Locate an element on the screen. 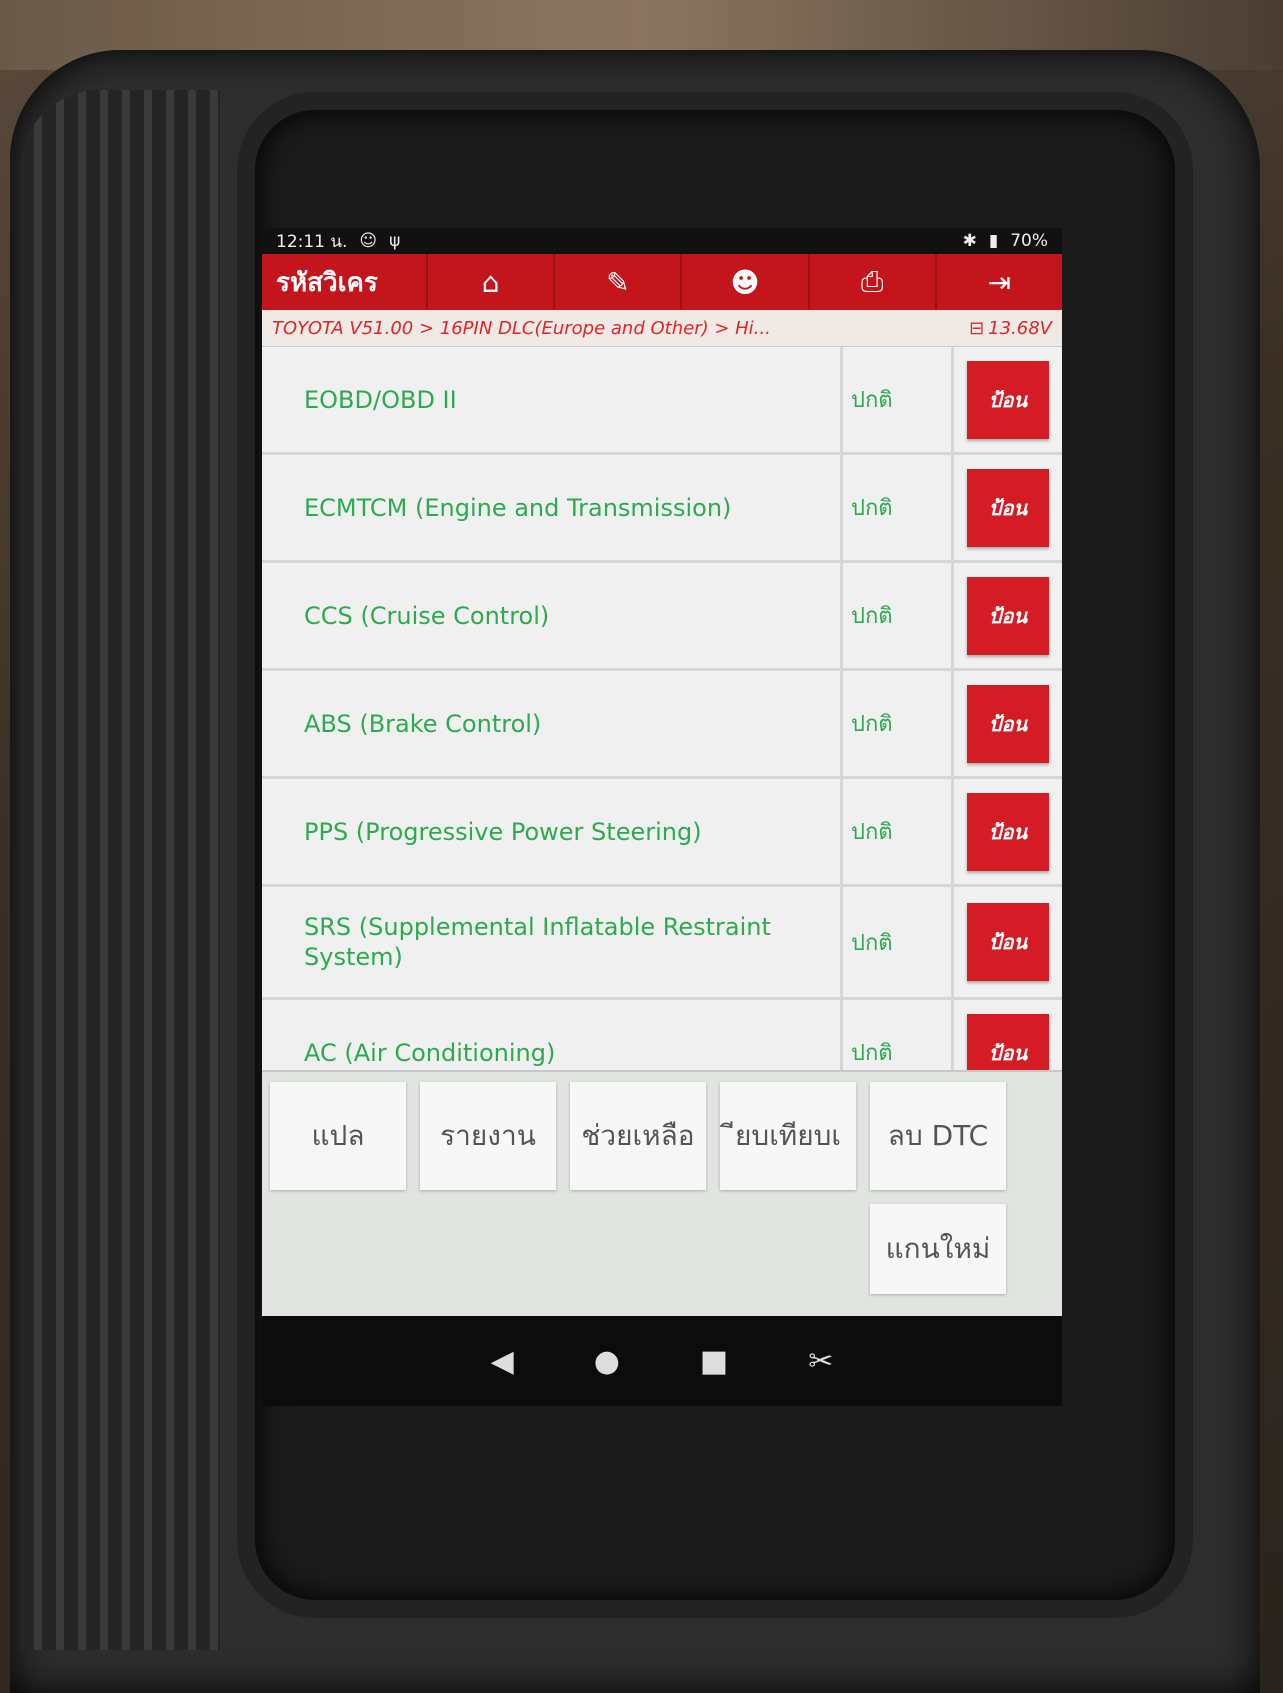 The image size is (1283, 1693). print-icon: ⎙ is located at coordinates (872, 281).